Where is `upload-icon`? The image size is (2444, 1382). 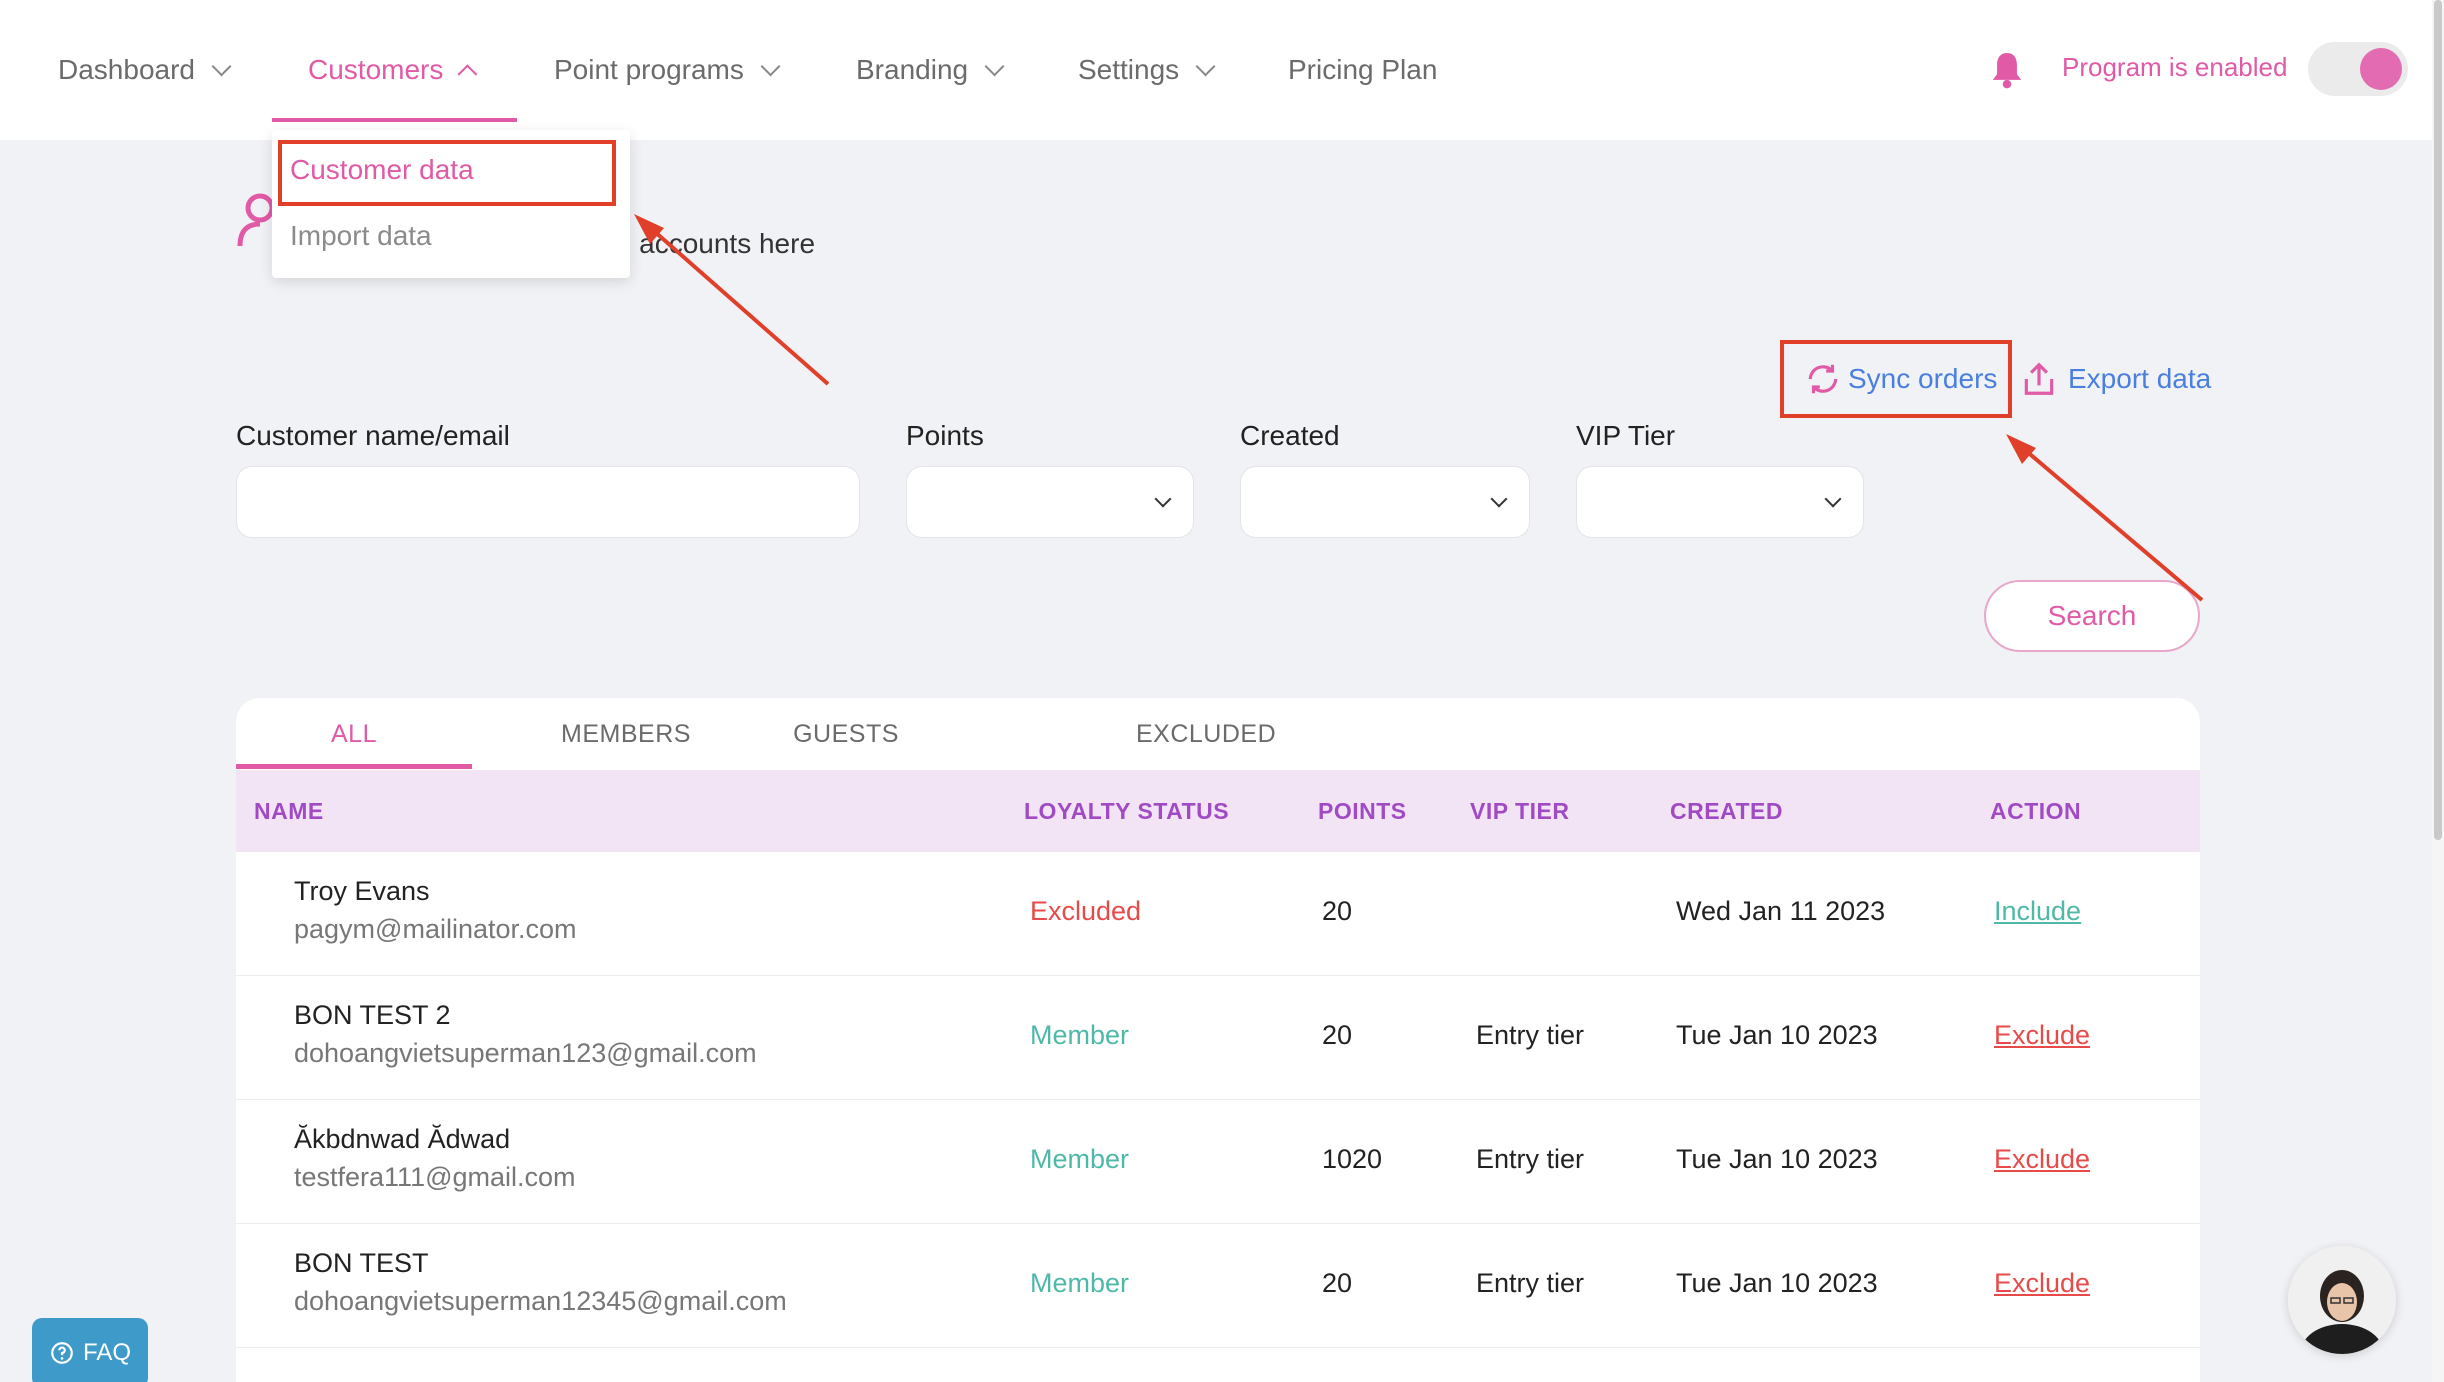 upload-icon is located at coordinates (2039, 378).